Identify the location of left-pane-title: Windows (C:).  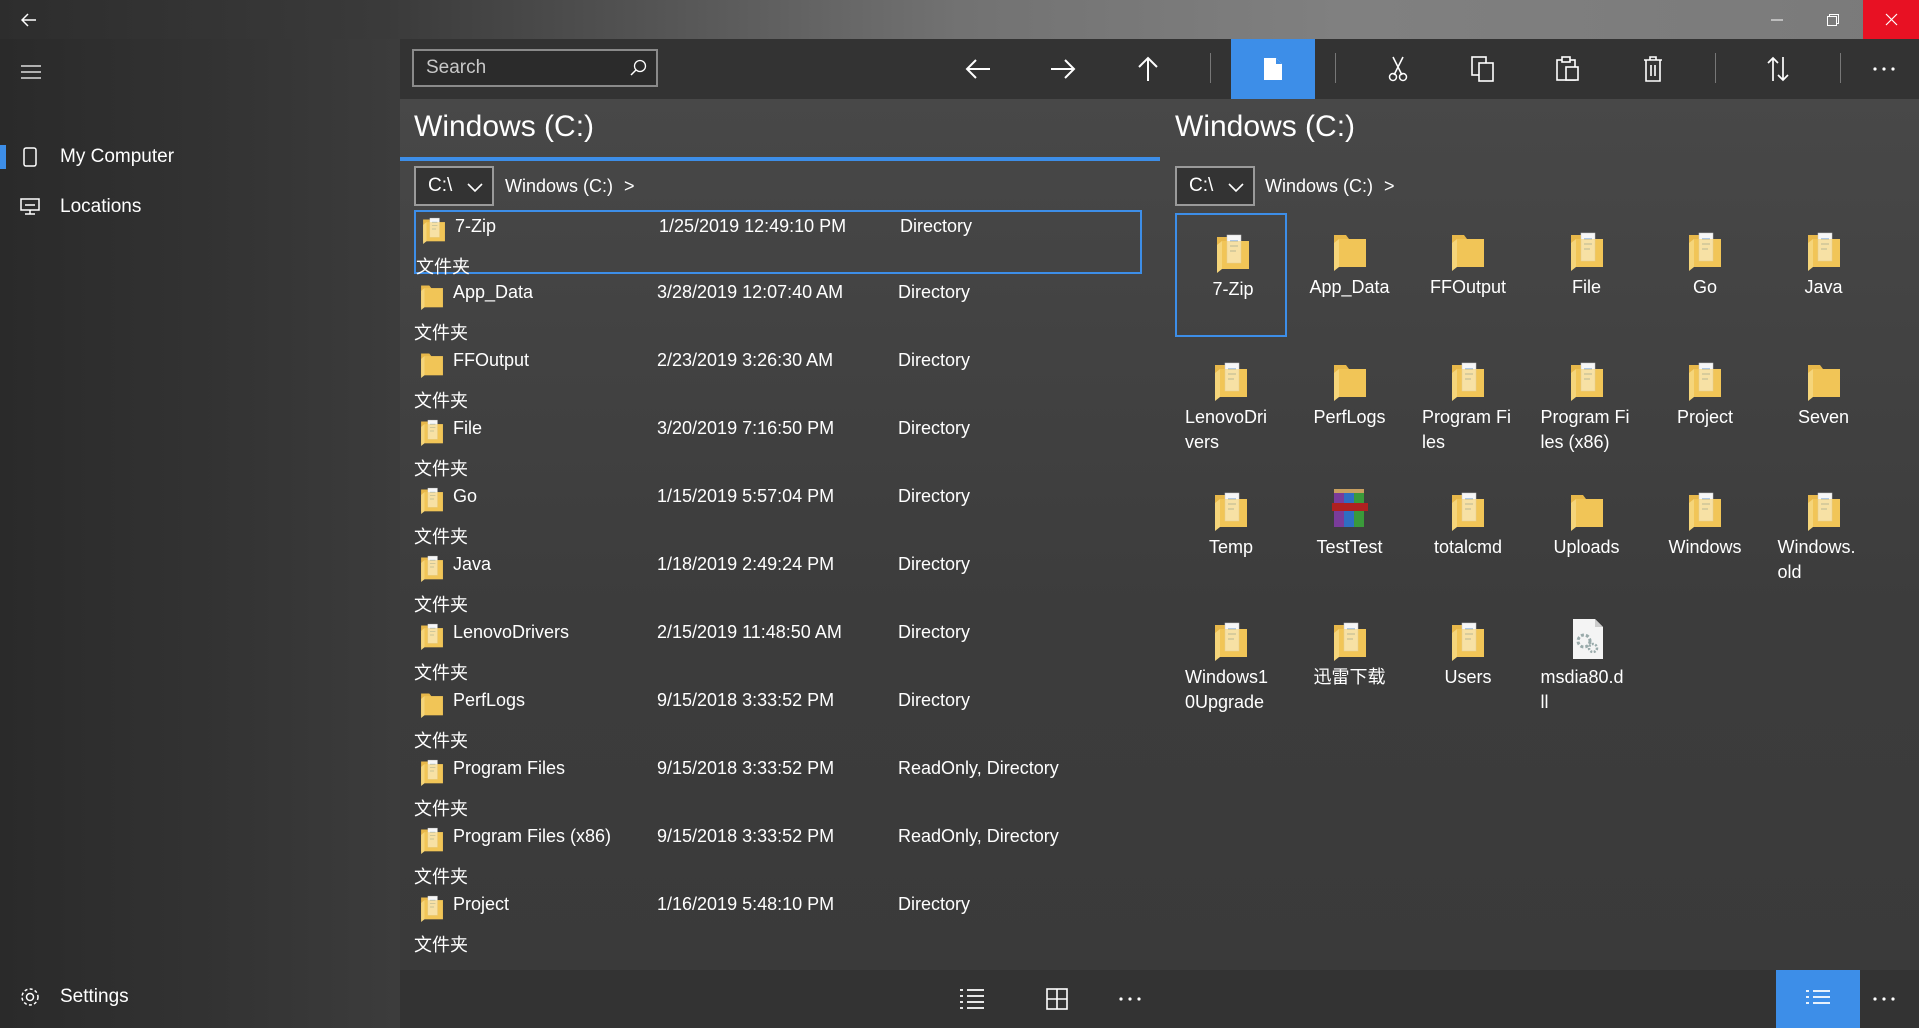
(504, 126).